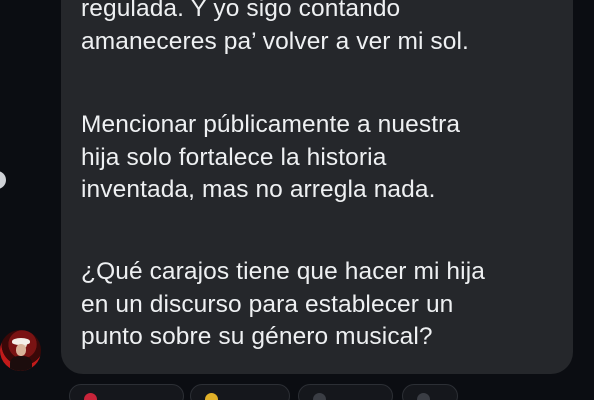 This screenshot has height=400, width=594. Describe the element at coordinates (241, 11) in the screenshot. I see `message-line: regulada. Y yo sigo contando` at that location.